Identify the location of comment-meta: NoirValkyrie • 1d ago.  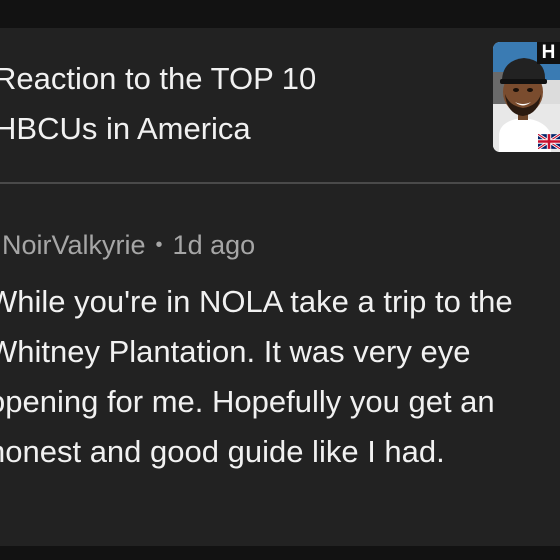
(128, 245).